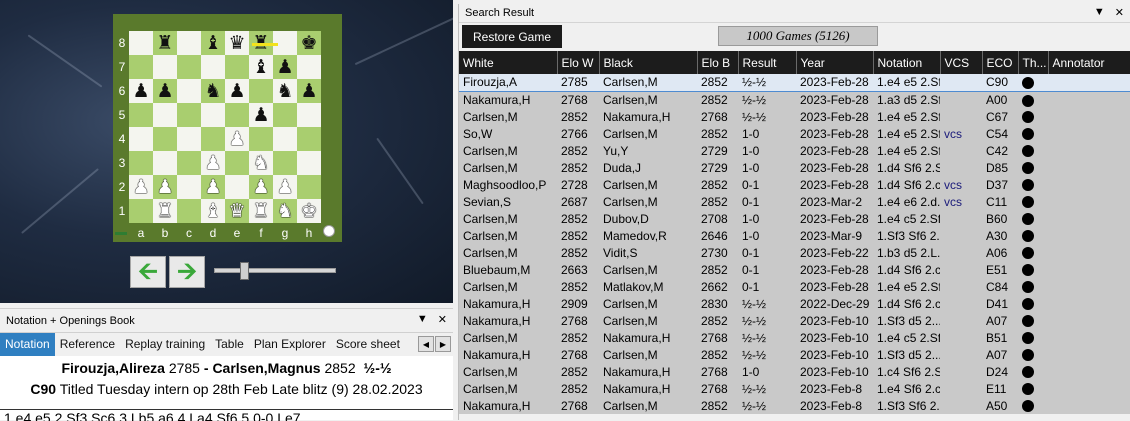  I want to click on board-square-e8: ♛, so click(237, 43).